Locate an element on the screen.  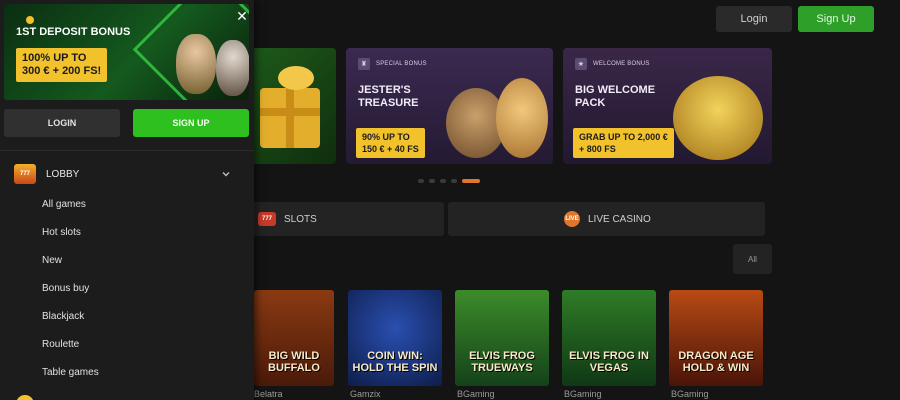
promo-title: 1ST DEPOSIT BONUS is located at coordinates (73, 32).